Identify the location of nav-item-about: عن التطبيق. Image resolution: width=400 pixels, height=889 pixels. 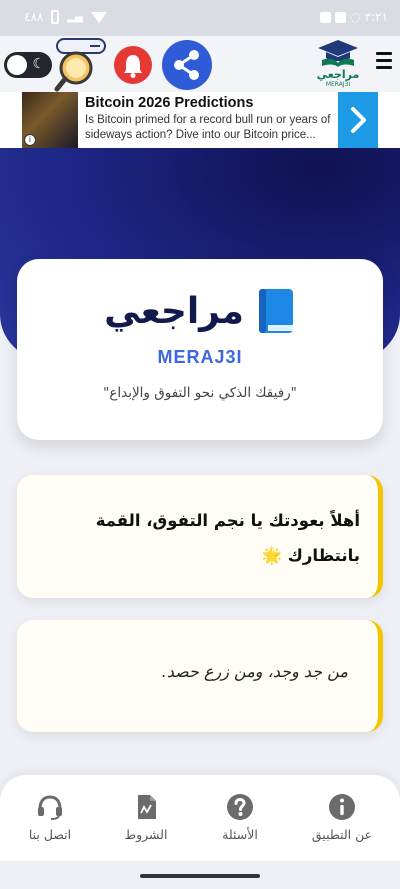
(342, 817).